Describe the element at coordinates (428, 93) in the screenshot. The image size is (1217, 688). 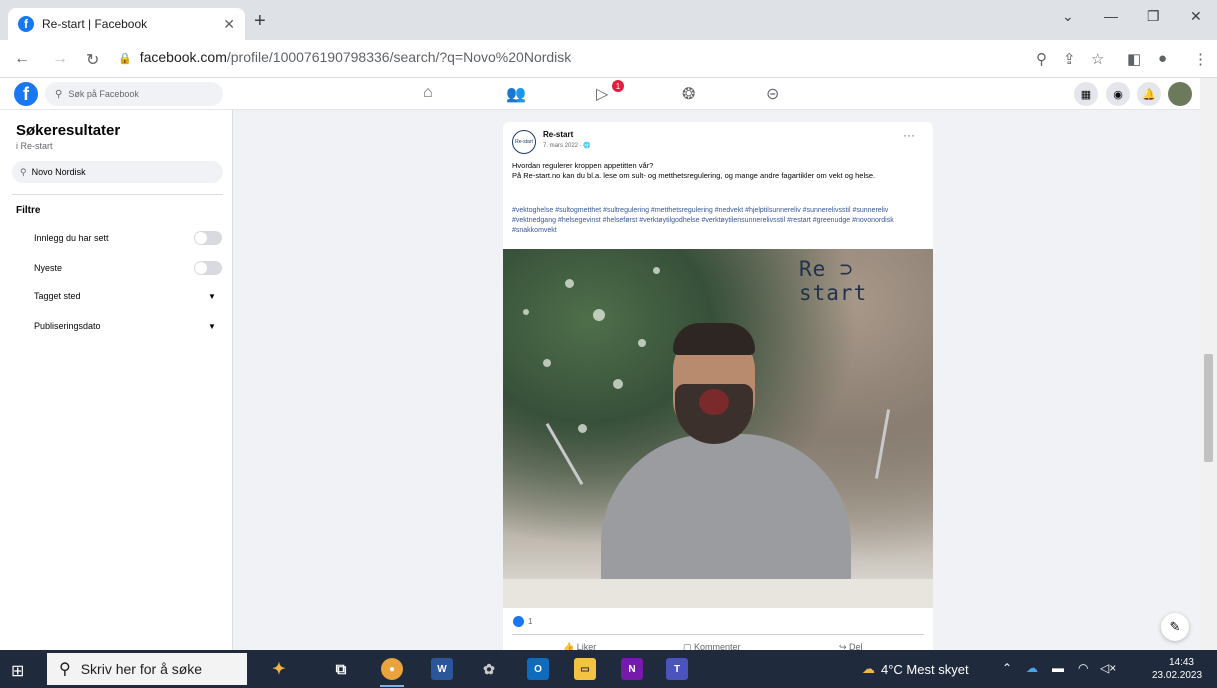
I see `home-icon: ⌂` at that location.